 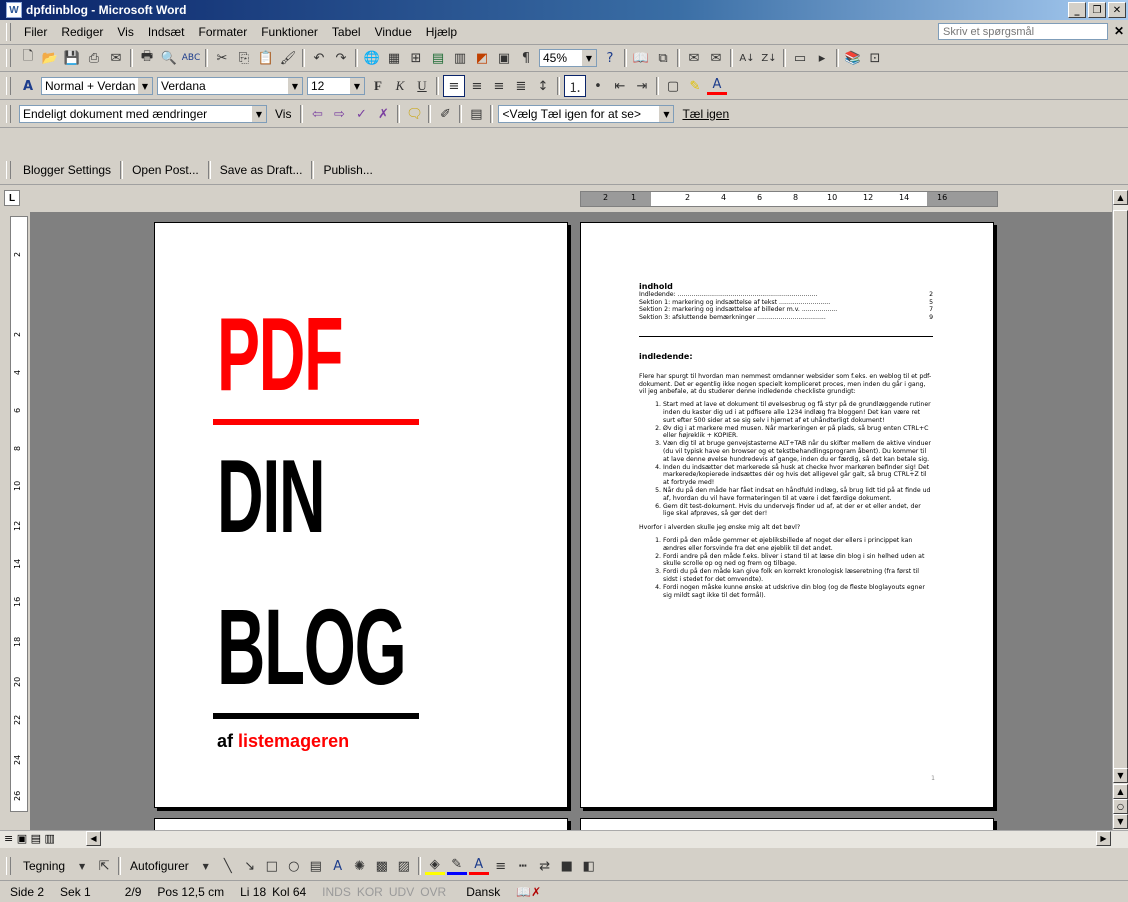 What do you see at coordinates (414, 114) in the screenshot?
I see `insert-comment-icon: 🗨` at bounding box center [414, 114].